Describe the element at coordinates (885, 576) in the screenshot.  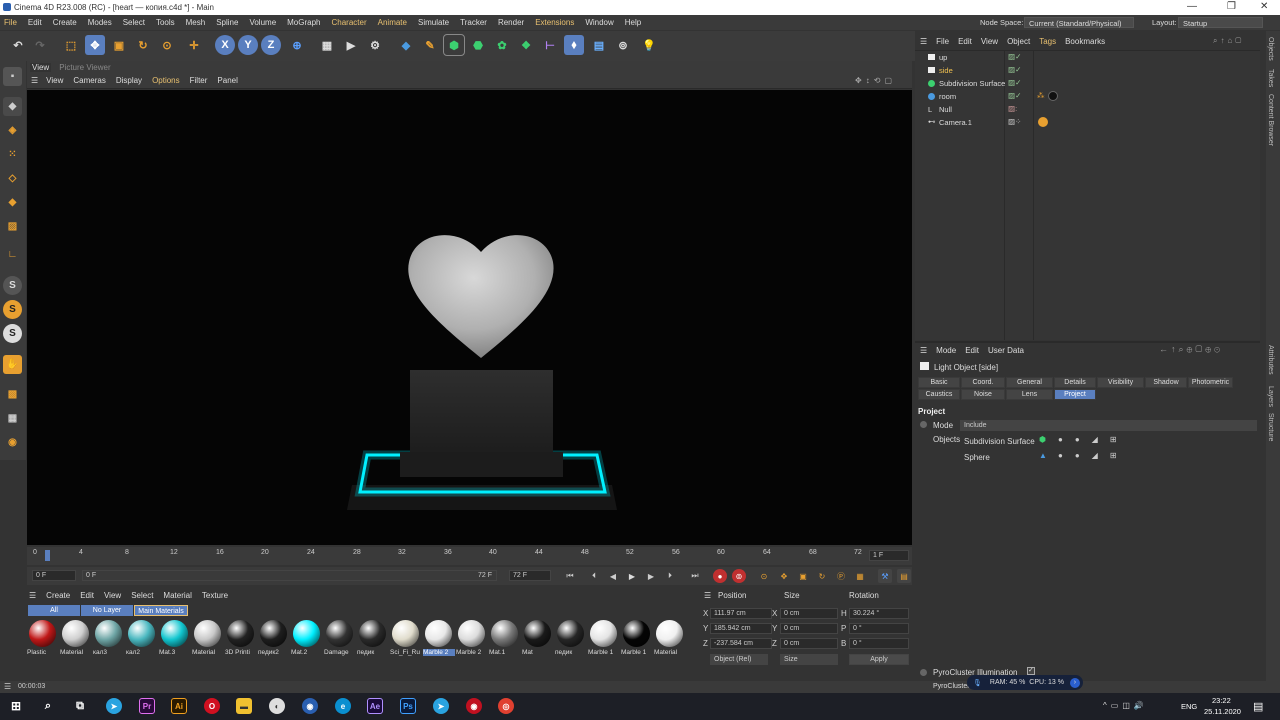
I see `motion-system-icon: ⚒` at that location.